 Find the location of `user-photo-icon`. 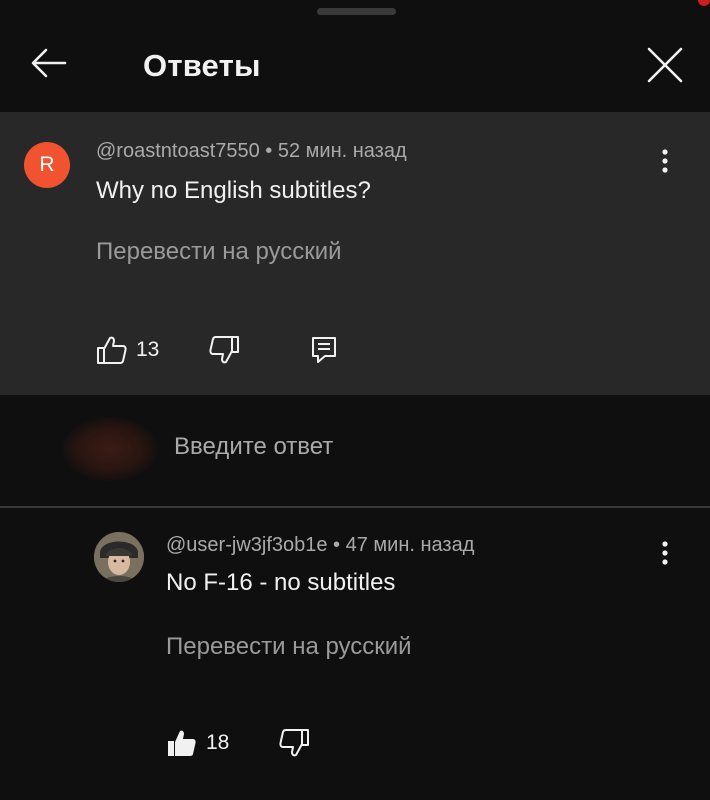

user-photo-icon is located at coordinates (119, 557).